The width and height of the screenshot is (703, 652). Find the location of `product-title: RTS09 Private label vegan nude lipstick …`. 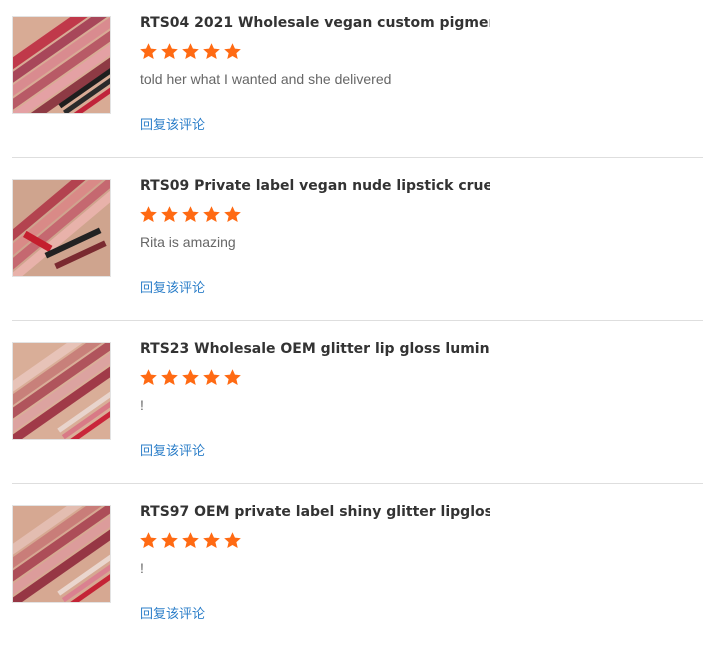

product-title: RTS09 Private label vegan nude lipstick … is located at coordinates (315, 186).